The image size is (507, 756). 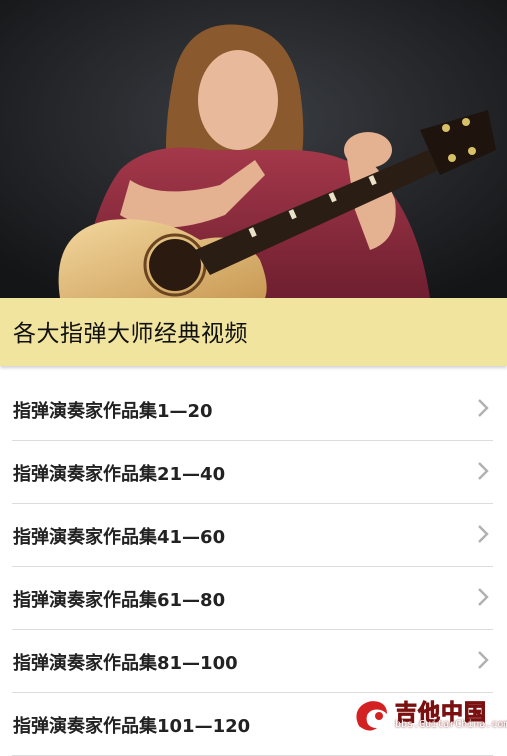 What do you see at coordinates (371, 716) in the screenshot?
I see `guitarchina-logo-icon` at bounding box center [371, 716].